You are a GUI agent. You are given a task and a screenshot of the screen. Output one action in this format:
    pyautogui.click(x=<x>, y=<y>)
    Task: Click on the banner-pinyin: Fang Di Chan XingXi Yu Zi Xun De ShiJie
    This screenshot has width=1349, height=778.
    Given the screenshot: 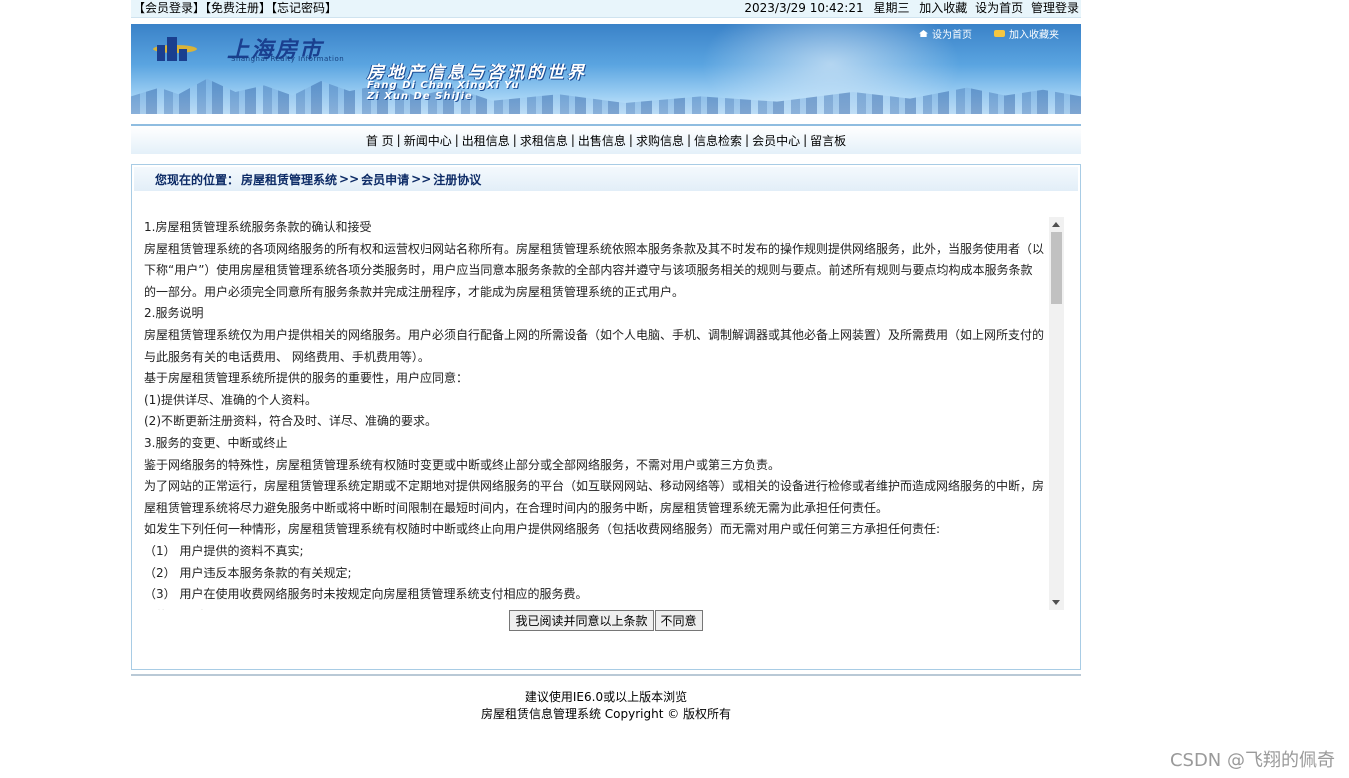 What is the action you would take?
    pyautogui.click(x=443, y=91)
    